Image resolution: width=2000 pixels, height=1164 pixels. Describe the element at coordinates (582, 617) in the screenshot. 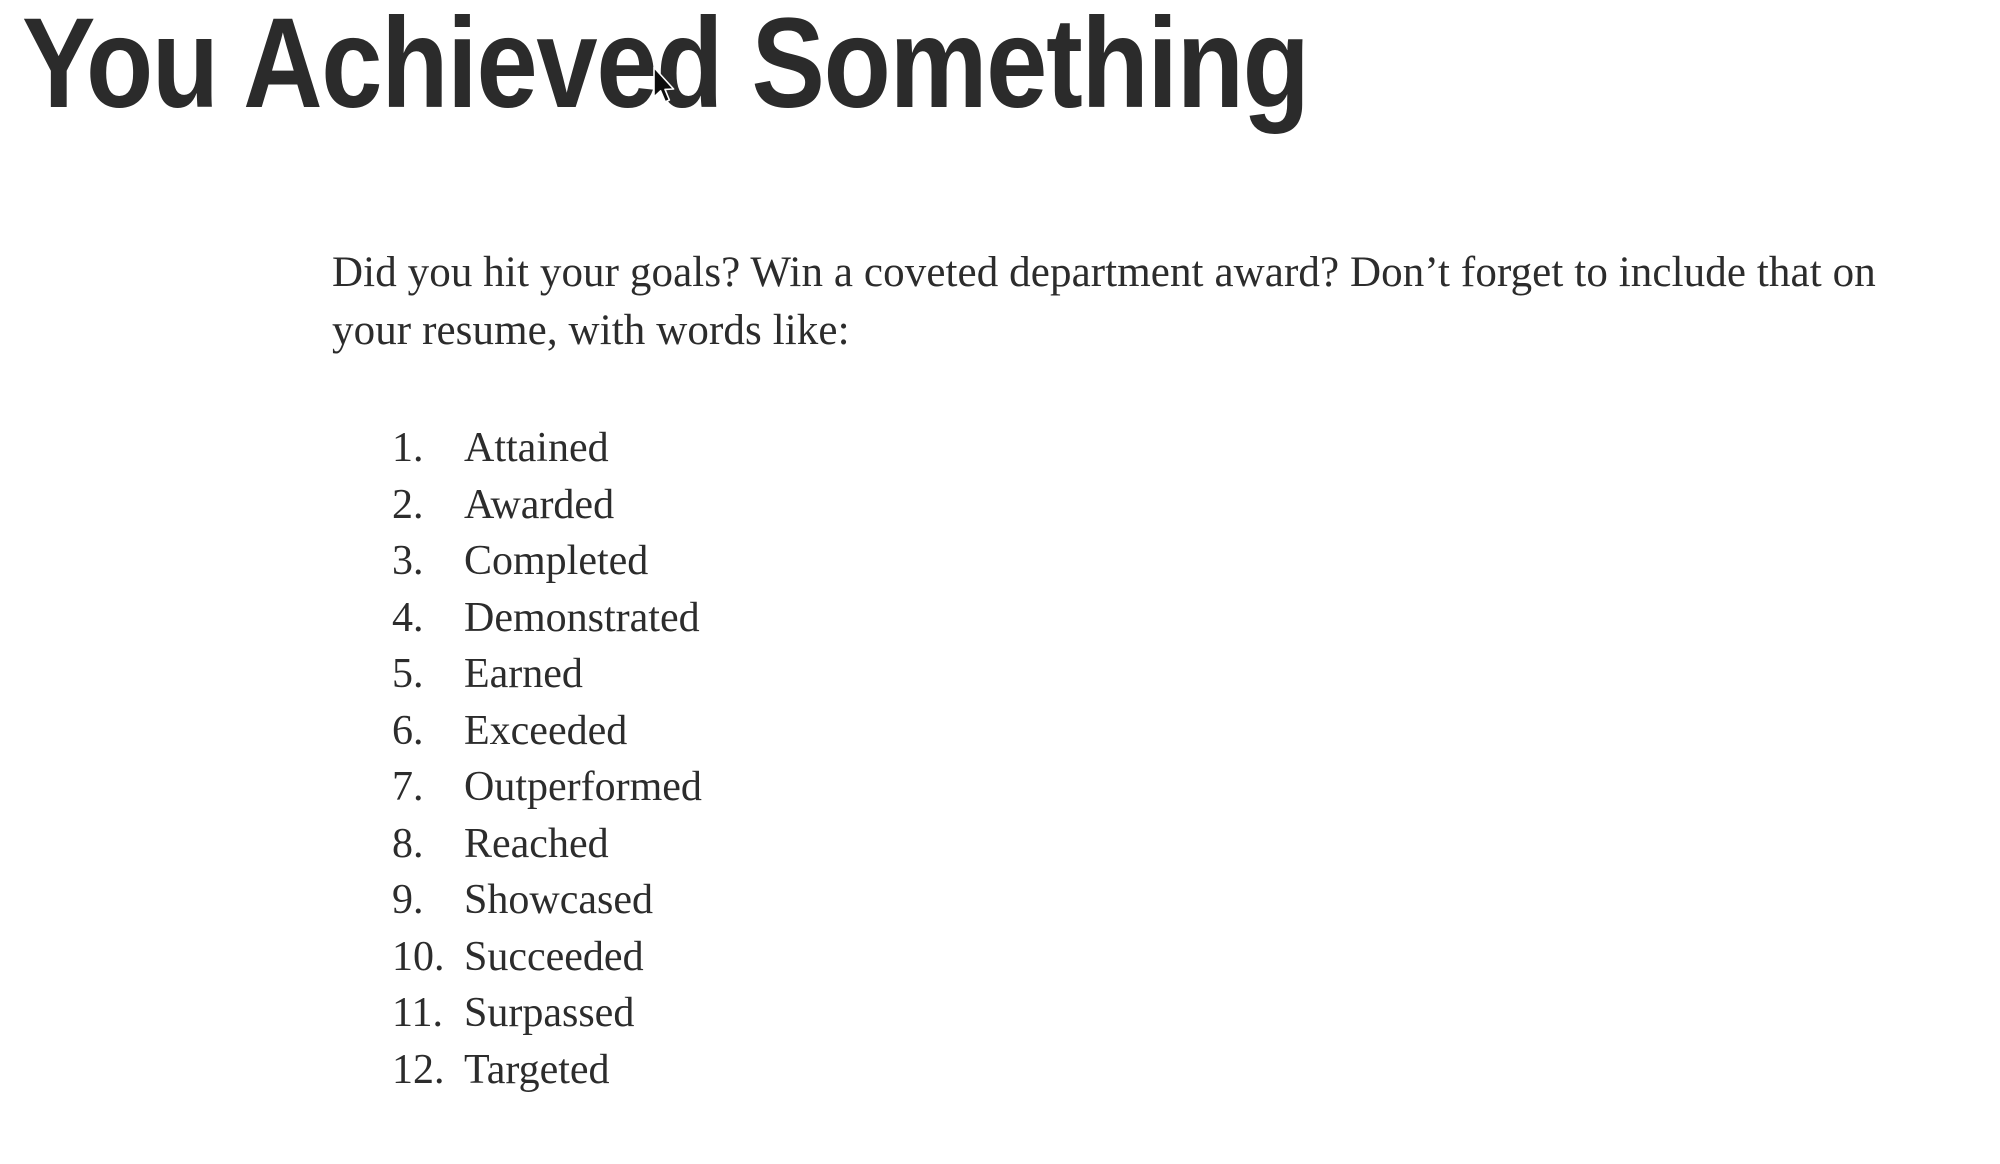

I see `list-item-label: Demonstrated` at that location.